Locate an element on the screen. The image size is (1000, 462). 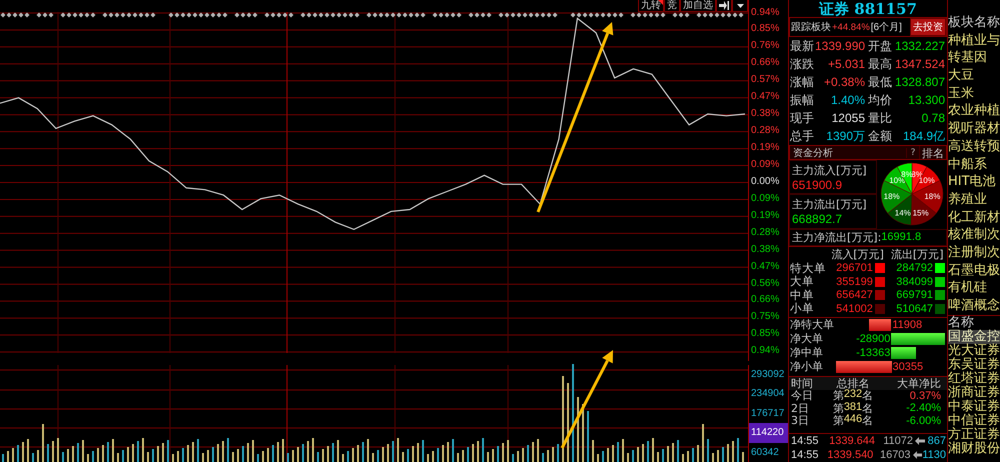
tick-count: 1130 is located at coordinates (934, 455).